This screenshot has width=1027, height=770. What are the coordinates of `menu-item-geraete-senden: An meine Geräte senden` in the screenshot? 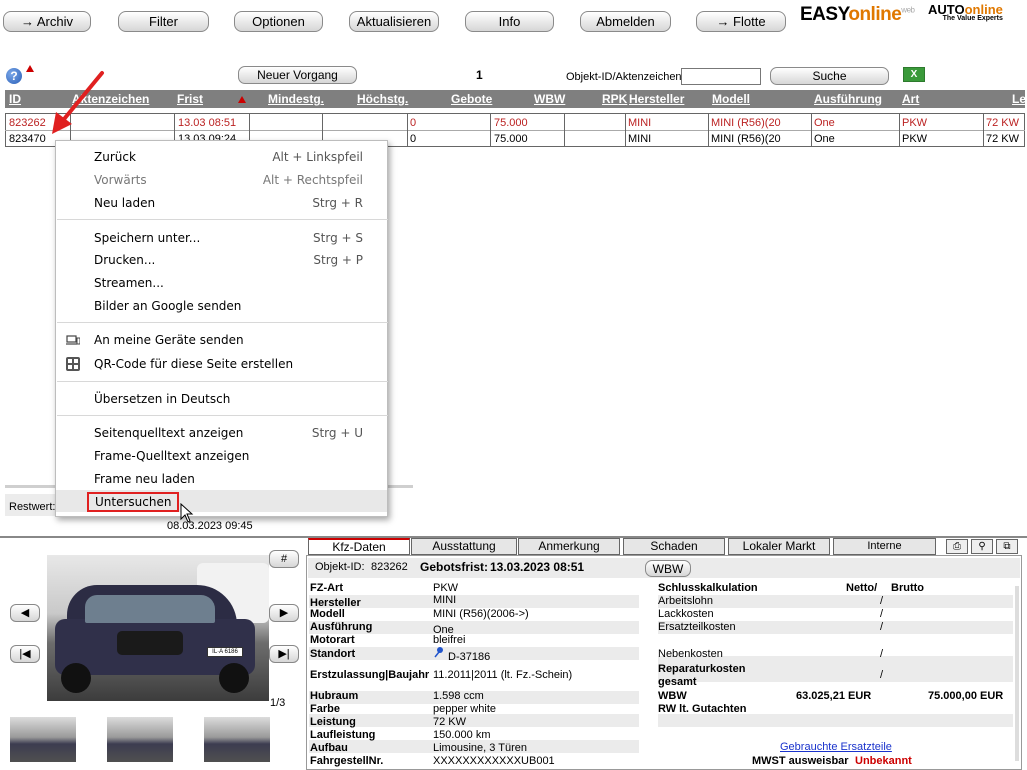 It's located at (221, 340).